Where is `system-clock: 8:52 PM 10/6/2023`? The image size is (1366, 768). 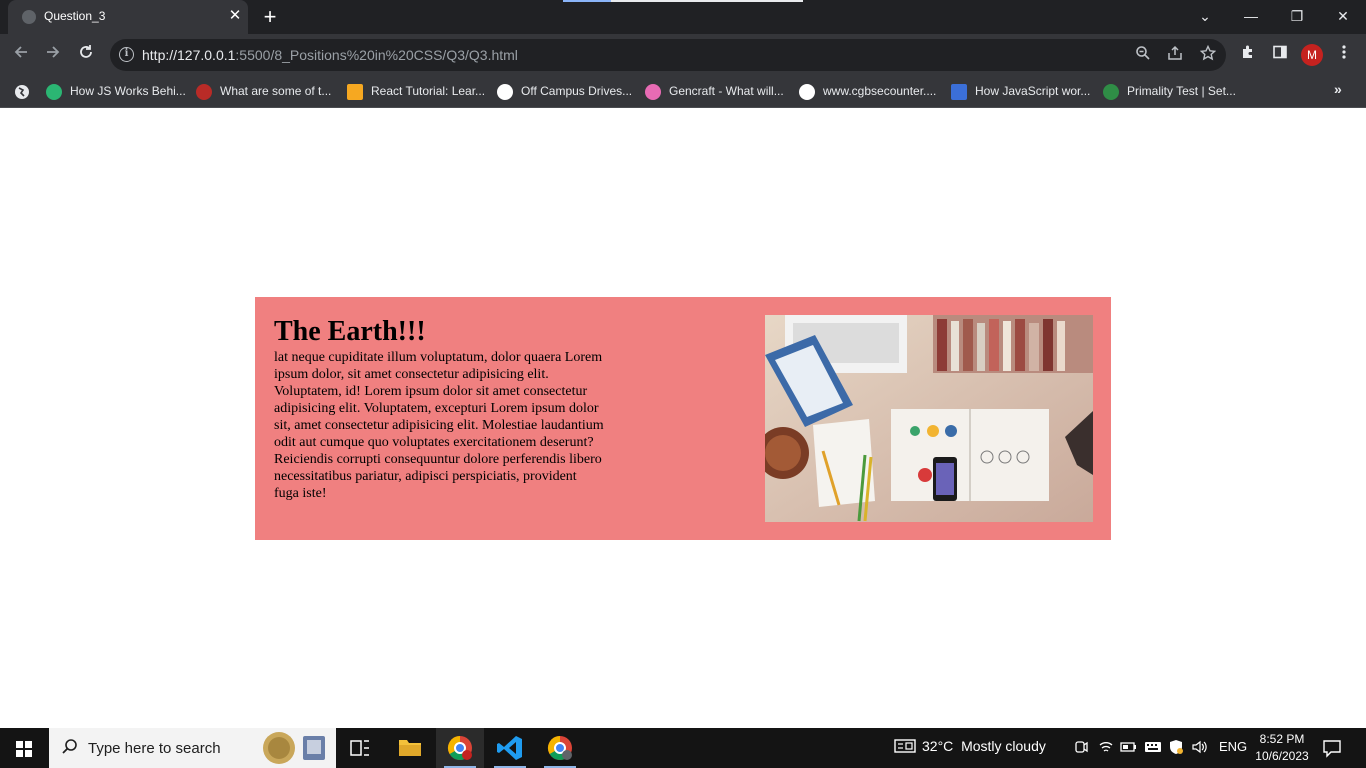 system-clock: 8:52 PM 10/6/2023 is located at coordinates (1282, 748).